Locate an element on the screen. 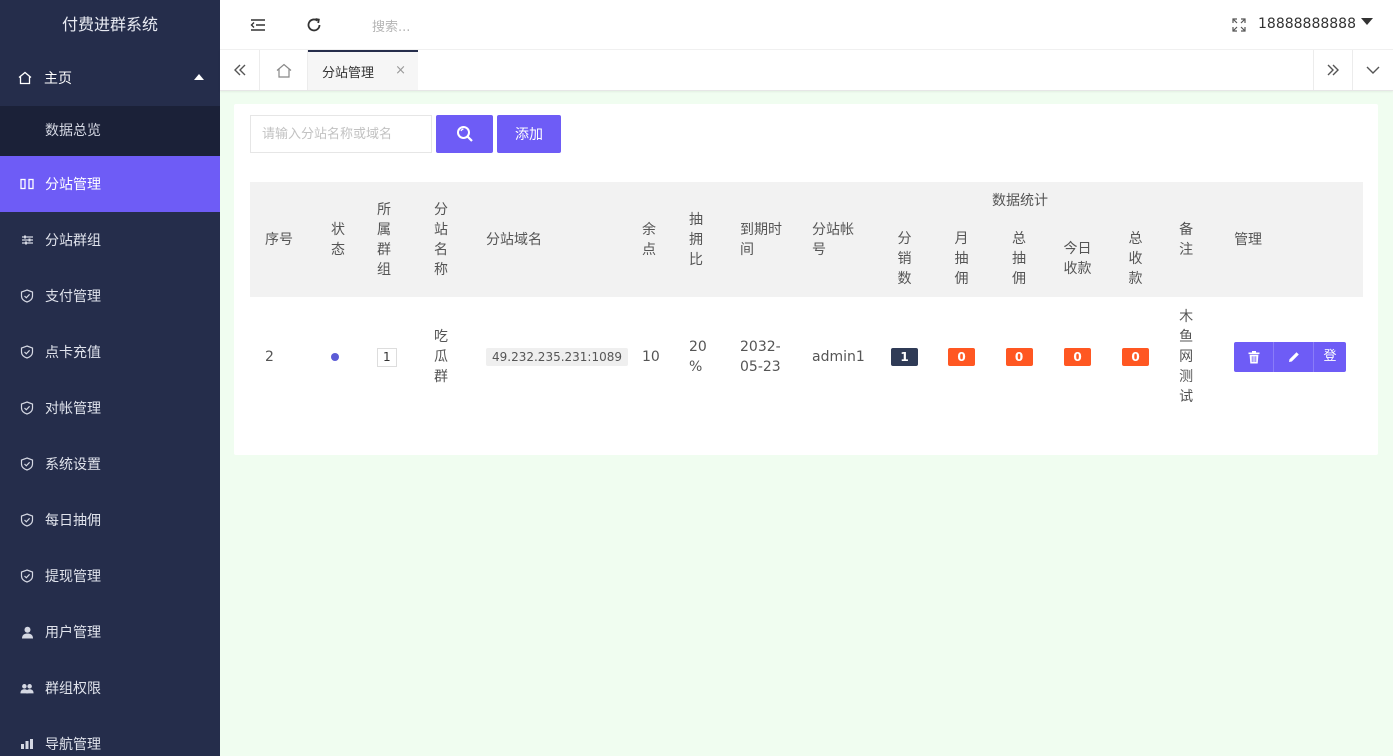 Image resolution: width=1393 pixels, height=756 pixels. sidebar-item-label: 导航管理 is located at coordinates (73, 745).